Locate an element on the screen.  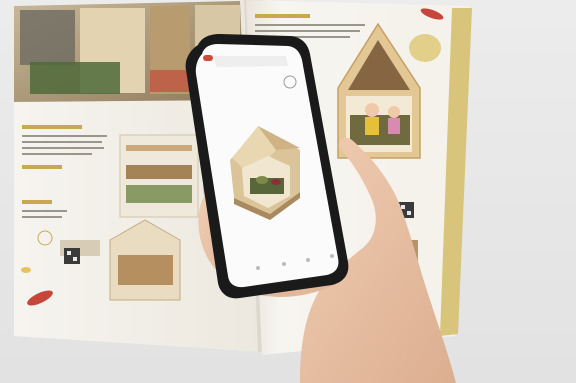
record-icon is located at coordinates (208, 58).